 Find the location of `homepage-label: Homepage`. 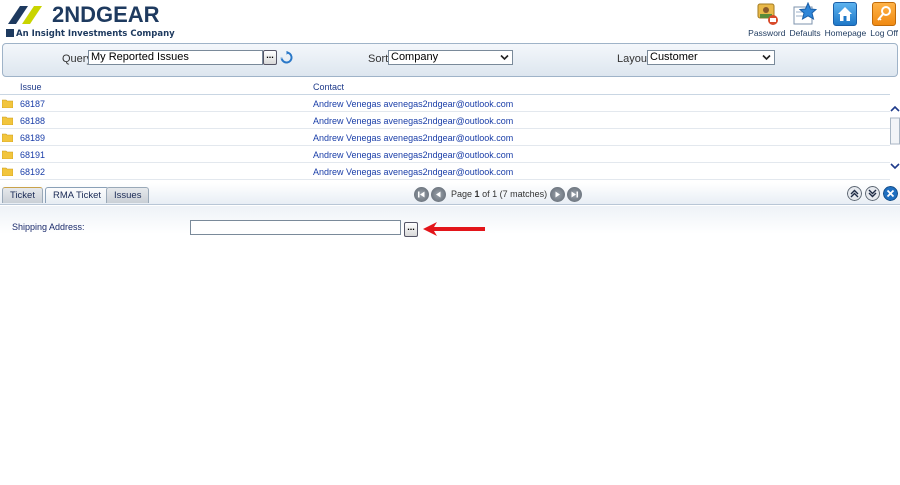

homepage-label: Homepage is located at coordinates (845, 33).